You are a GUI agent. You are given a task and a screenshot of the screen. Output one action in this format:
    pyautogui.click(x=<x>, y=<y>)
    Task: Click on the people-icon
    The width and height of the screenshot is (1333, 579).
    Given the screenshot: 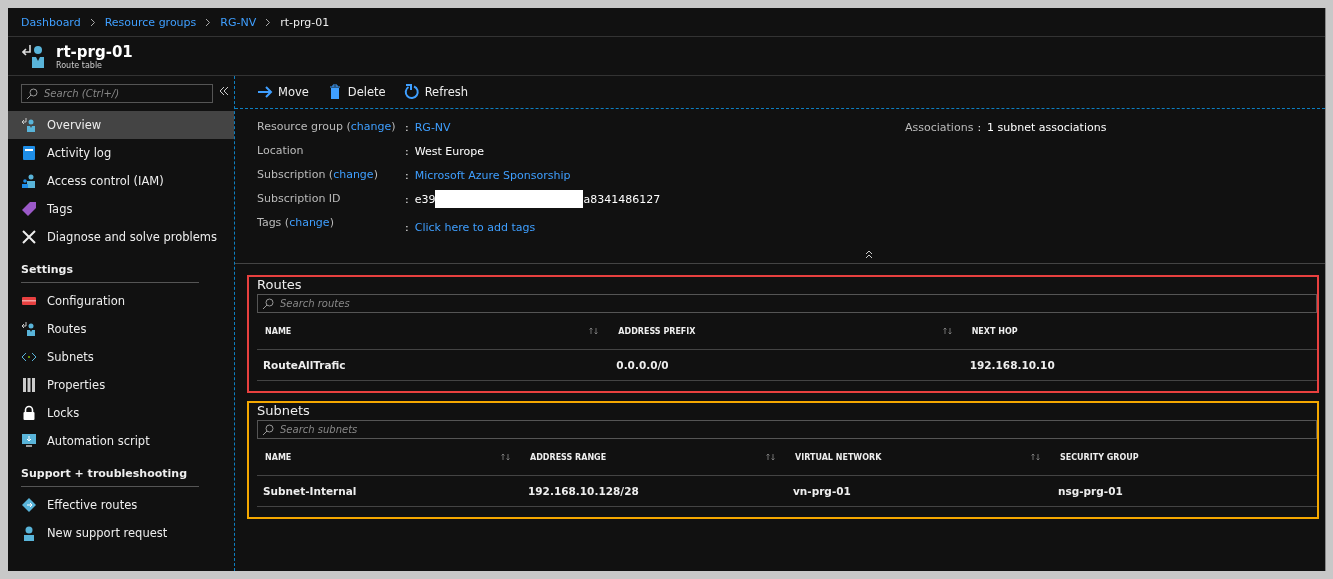 What is the action you would take?
    pyautogui.click(x=29, y=181)
    